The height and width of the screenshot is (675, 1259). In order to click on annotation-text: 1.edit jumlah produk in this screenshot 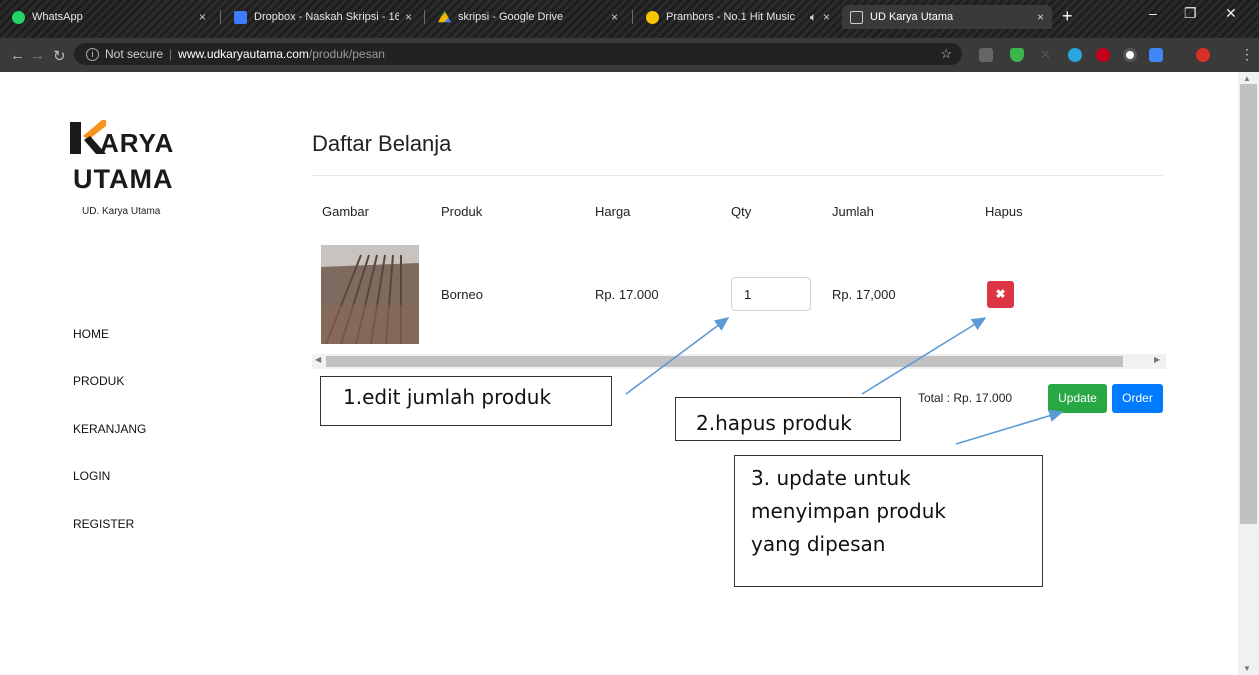, I will do `click(447, 397)`.